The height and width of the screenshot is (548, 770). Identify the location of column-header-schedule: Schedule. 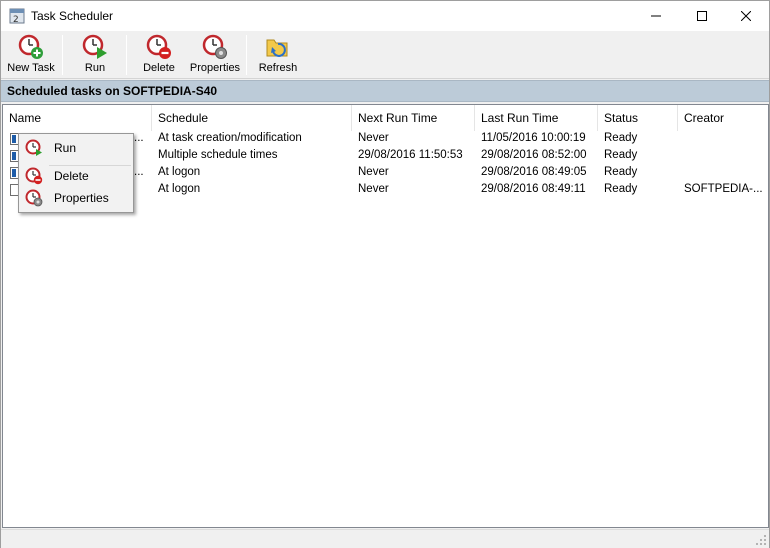
(252, 118).